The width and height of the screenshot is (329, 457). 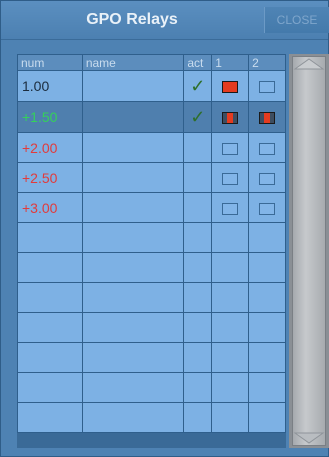 I want to click on vertical-scrollbar, so click(x=309, y=251).